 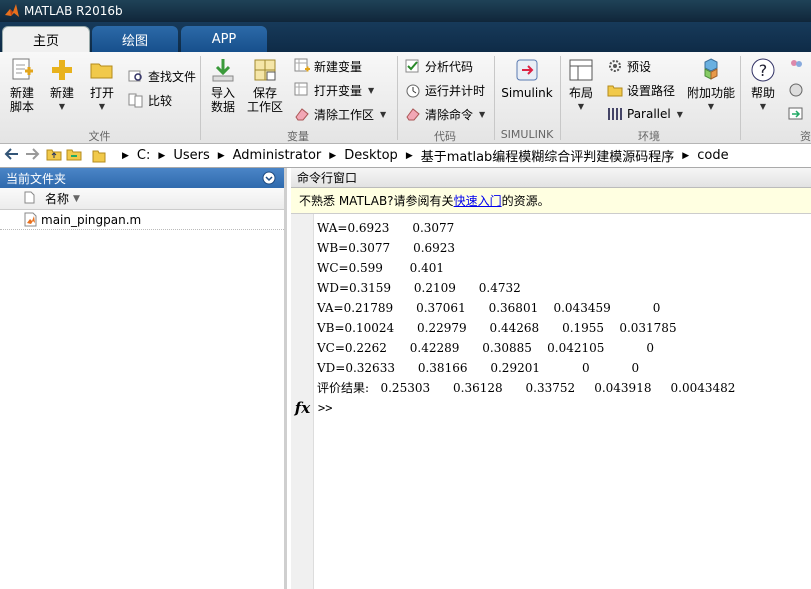 I want to click on output-line: VC=0.2262 0.42289 0.30885 0.042105 0, so click(x=486, y=348).